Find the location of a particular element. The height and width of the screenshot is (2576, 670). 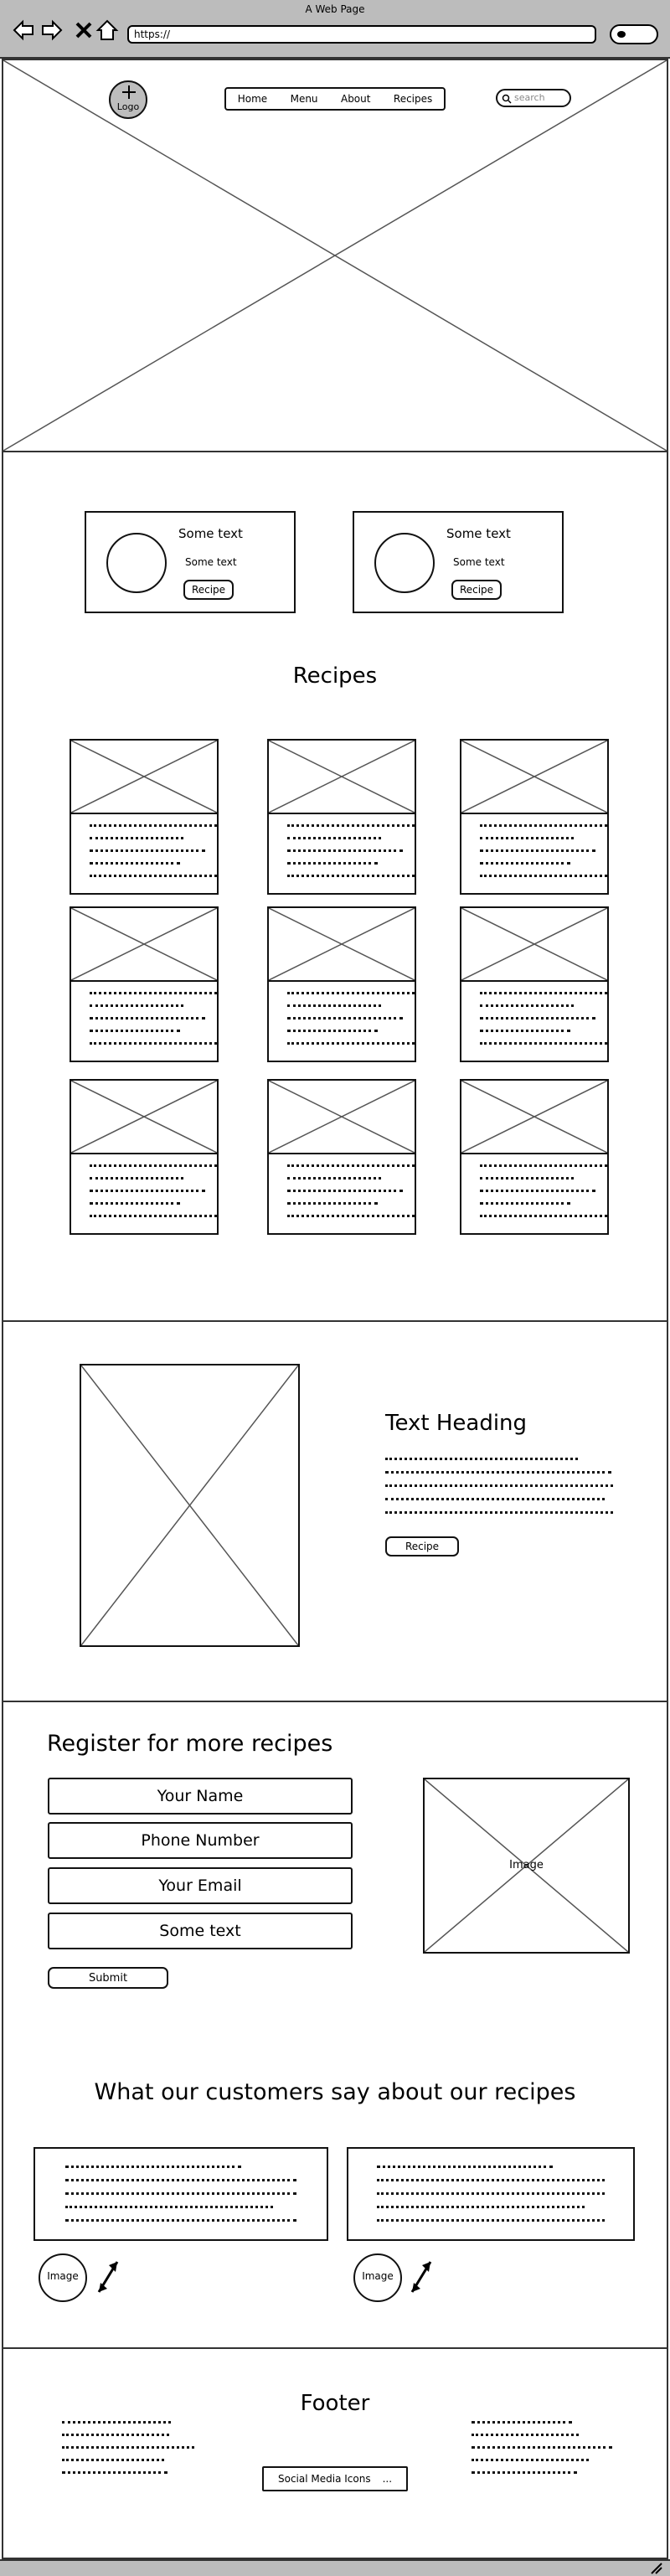

register-heading: Register for more recipes is located at coordinates (190, 1744).